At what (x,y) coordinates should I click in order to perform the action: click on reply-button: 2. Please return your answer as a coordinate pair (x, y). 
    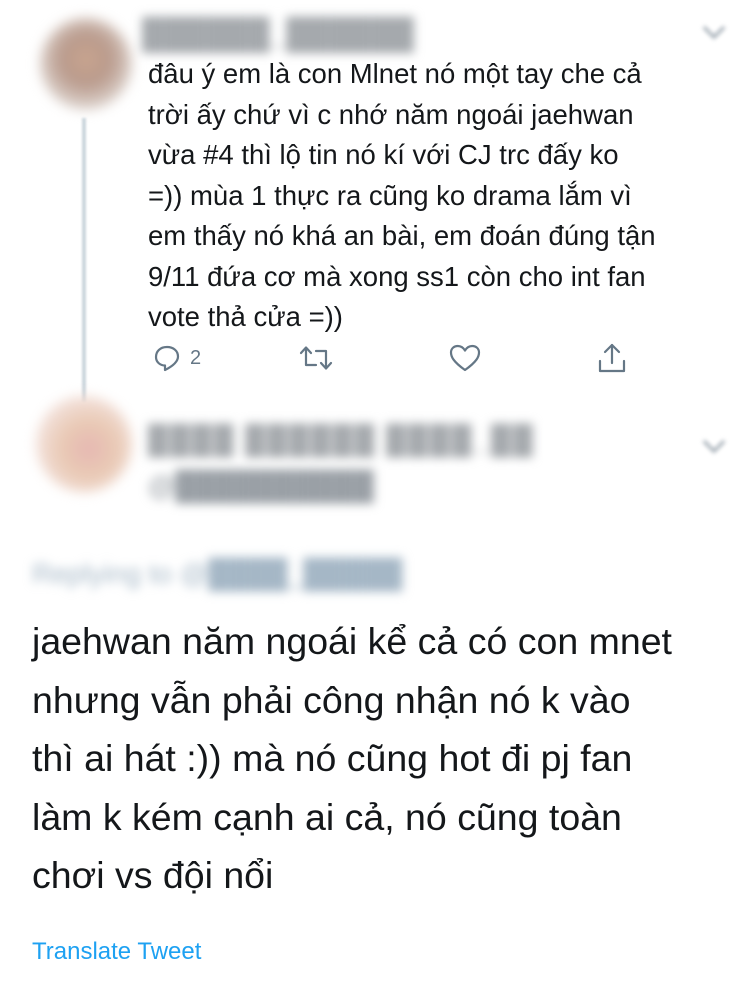
    Looking at the image, I should click on (176, 358).